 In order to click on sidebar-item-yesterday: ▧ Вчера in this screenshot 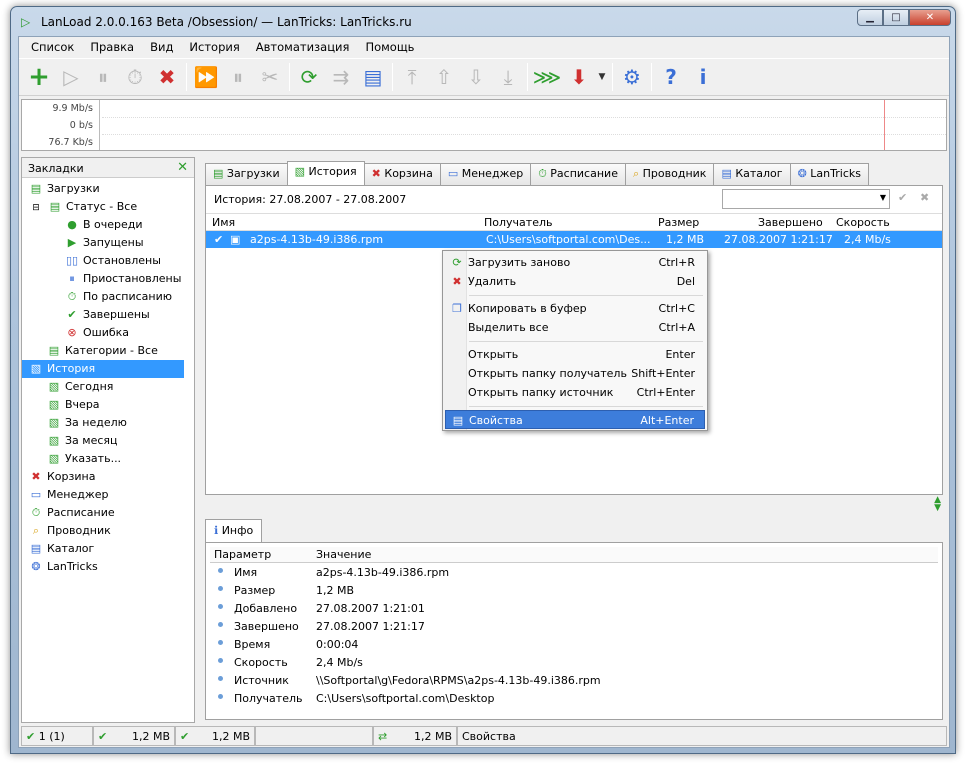, I will do `click(73, 405)`.